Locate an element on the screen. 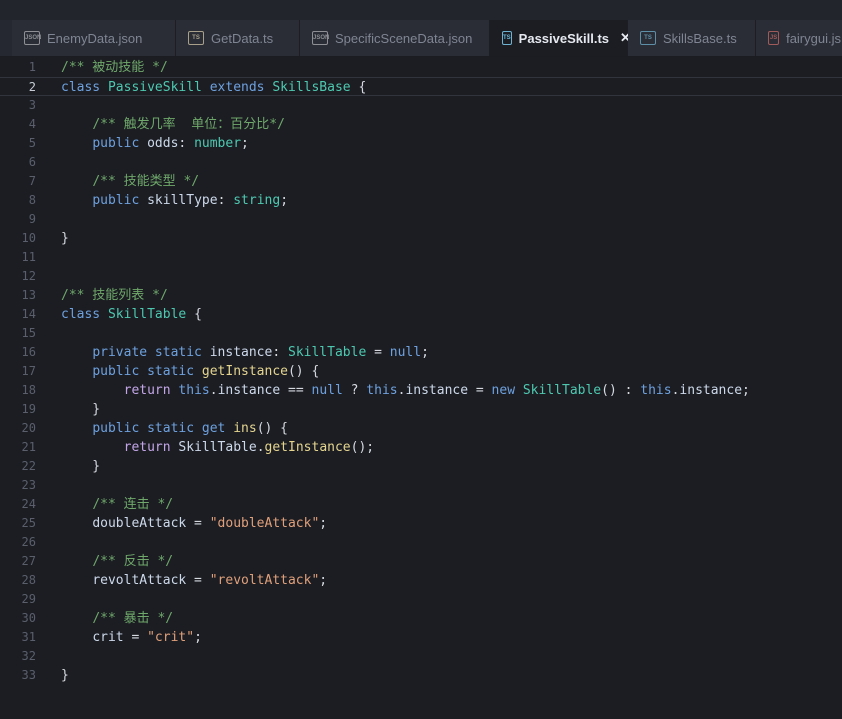 This screenshot has width=842, height=719. line-number: 9 is located at coordinates (32, 219).